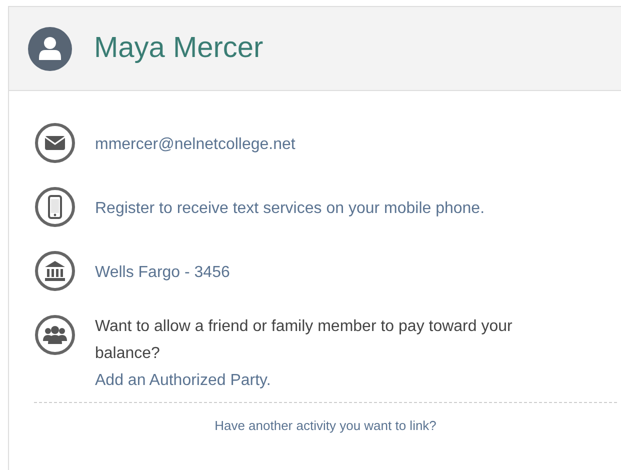 This screenshot has height=470, width=621. Describe the element at coordinates (50, 48) in the screenshot. I see `user-avatar-icon` at that location.